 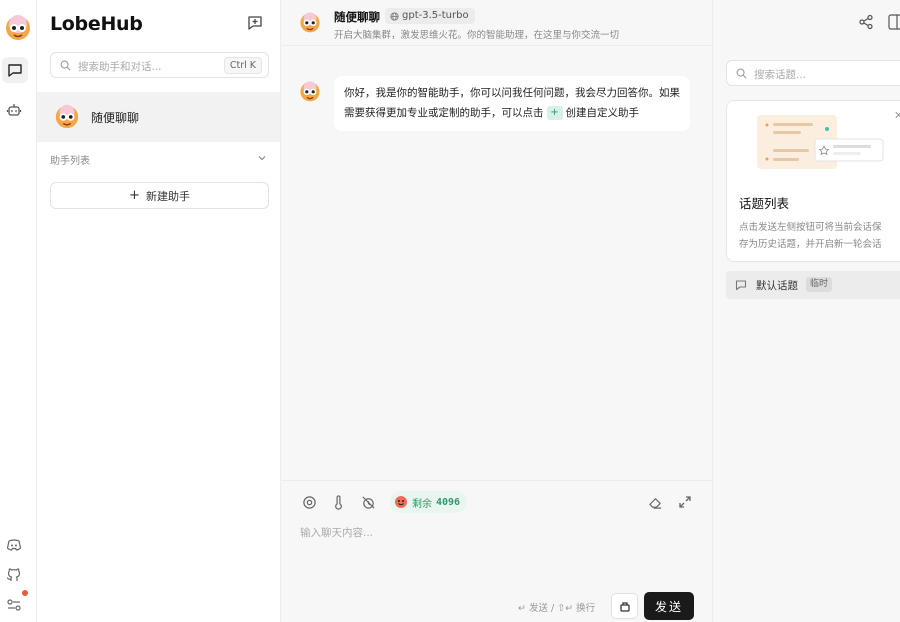 What do you see at coordinates (14, 575) in the screenshot?
I see `github-icon` at bounding box center [14, 575].